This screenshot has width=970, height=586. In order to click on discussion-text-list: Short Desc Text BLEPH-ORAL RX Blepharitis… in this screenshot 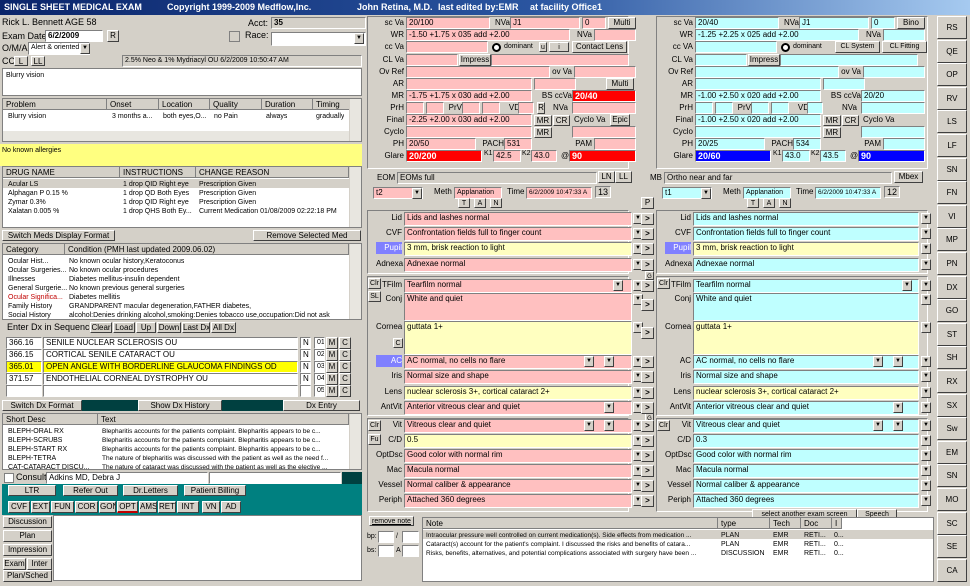, I will do `click(182, 441)`.